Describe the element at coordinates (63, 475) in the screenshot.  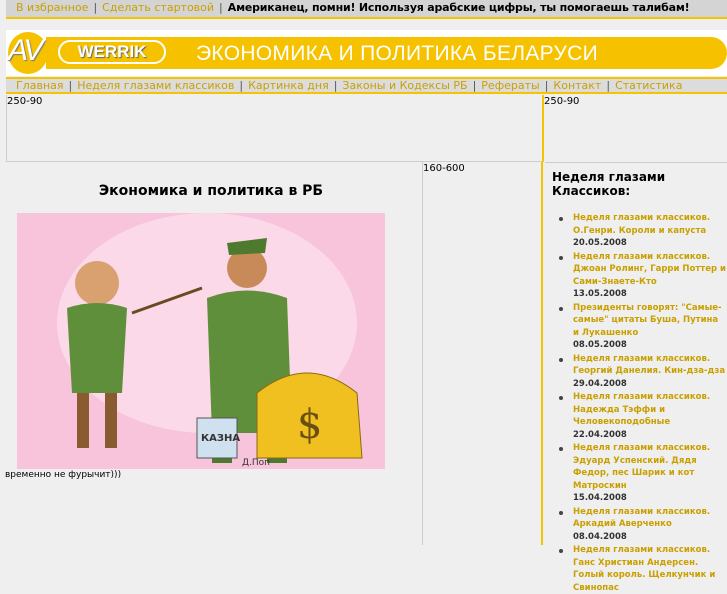
I see `image-caption: временно не фурычит)))` at that location.